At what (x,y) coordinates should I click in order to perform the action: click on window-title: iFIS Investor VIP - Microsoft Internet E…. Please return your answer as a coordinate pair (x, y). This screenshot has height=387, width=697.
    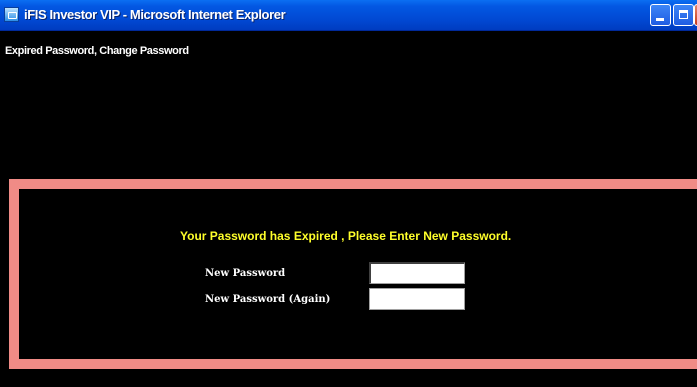
    Looking at the image, I should click on (155, 14).